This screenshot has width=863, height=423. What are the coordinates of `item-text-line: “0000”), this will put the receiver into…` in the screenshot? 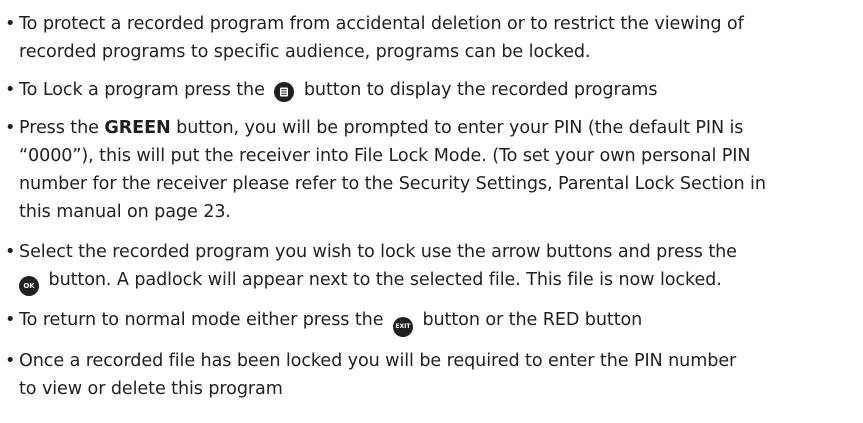 It's located at (385, 156).